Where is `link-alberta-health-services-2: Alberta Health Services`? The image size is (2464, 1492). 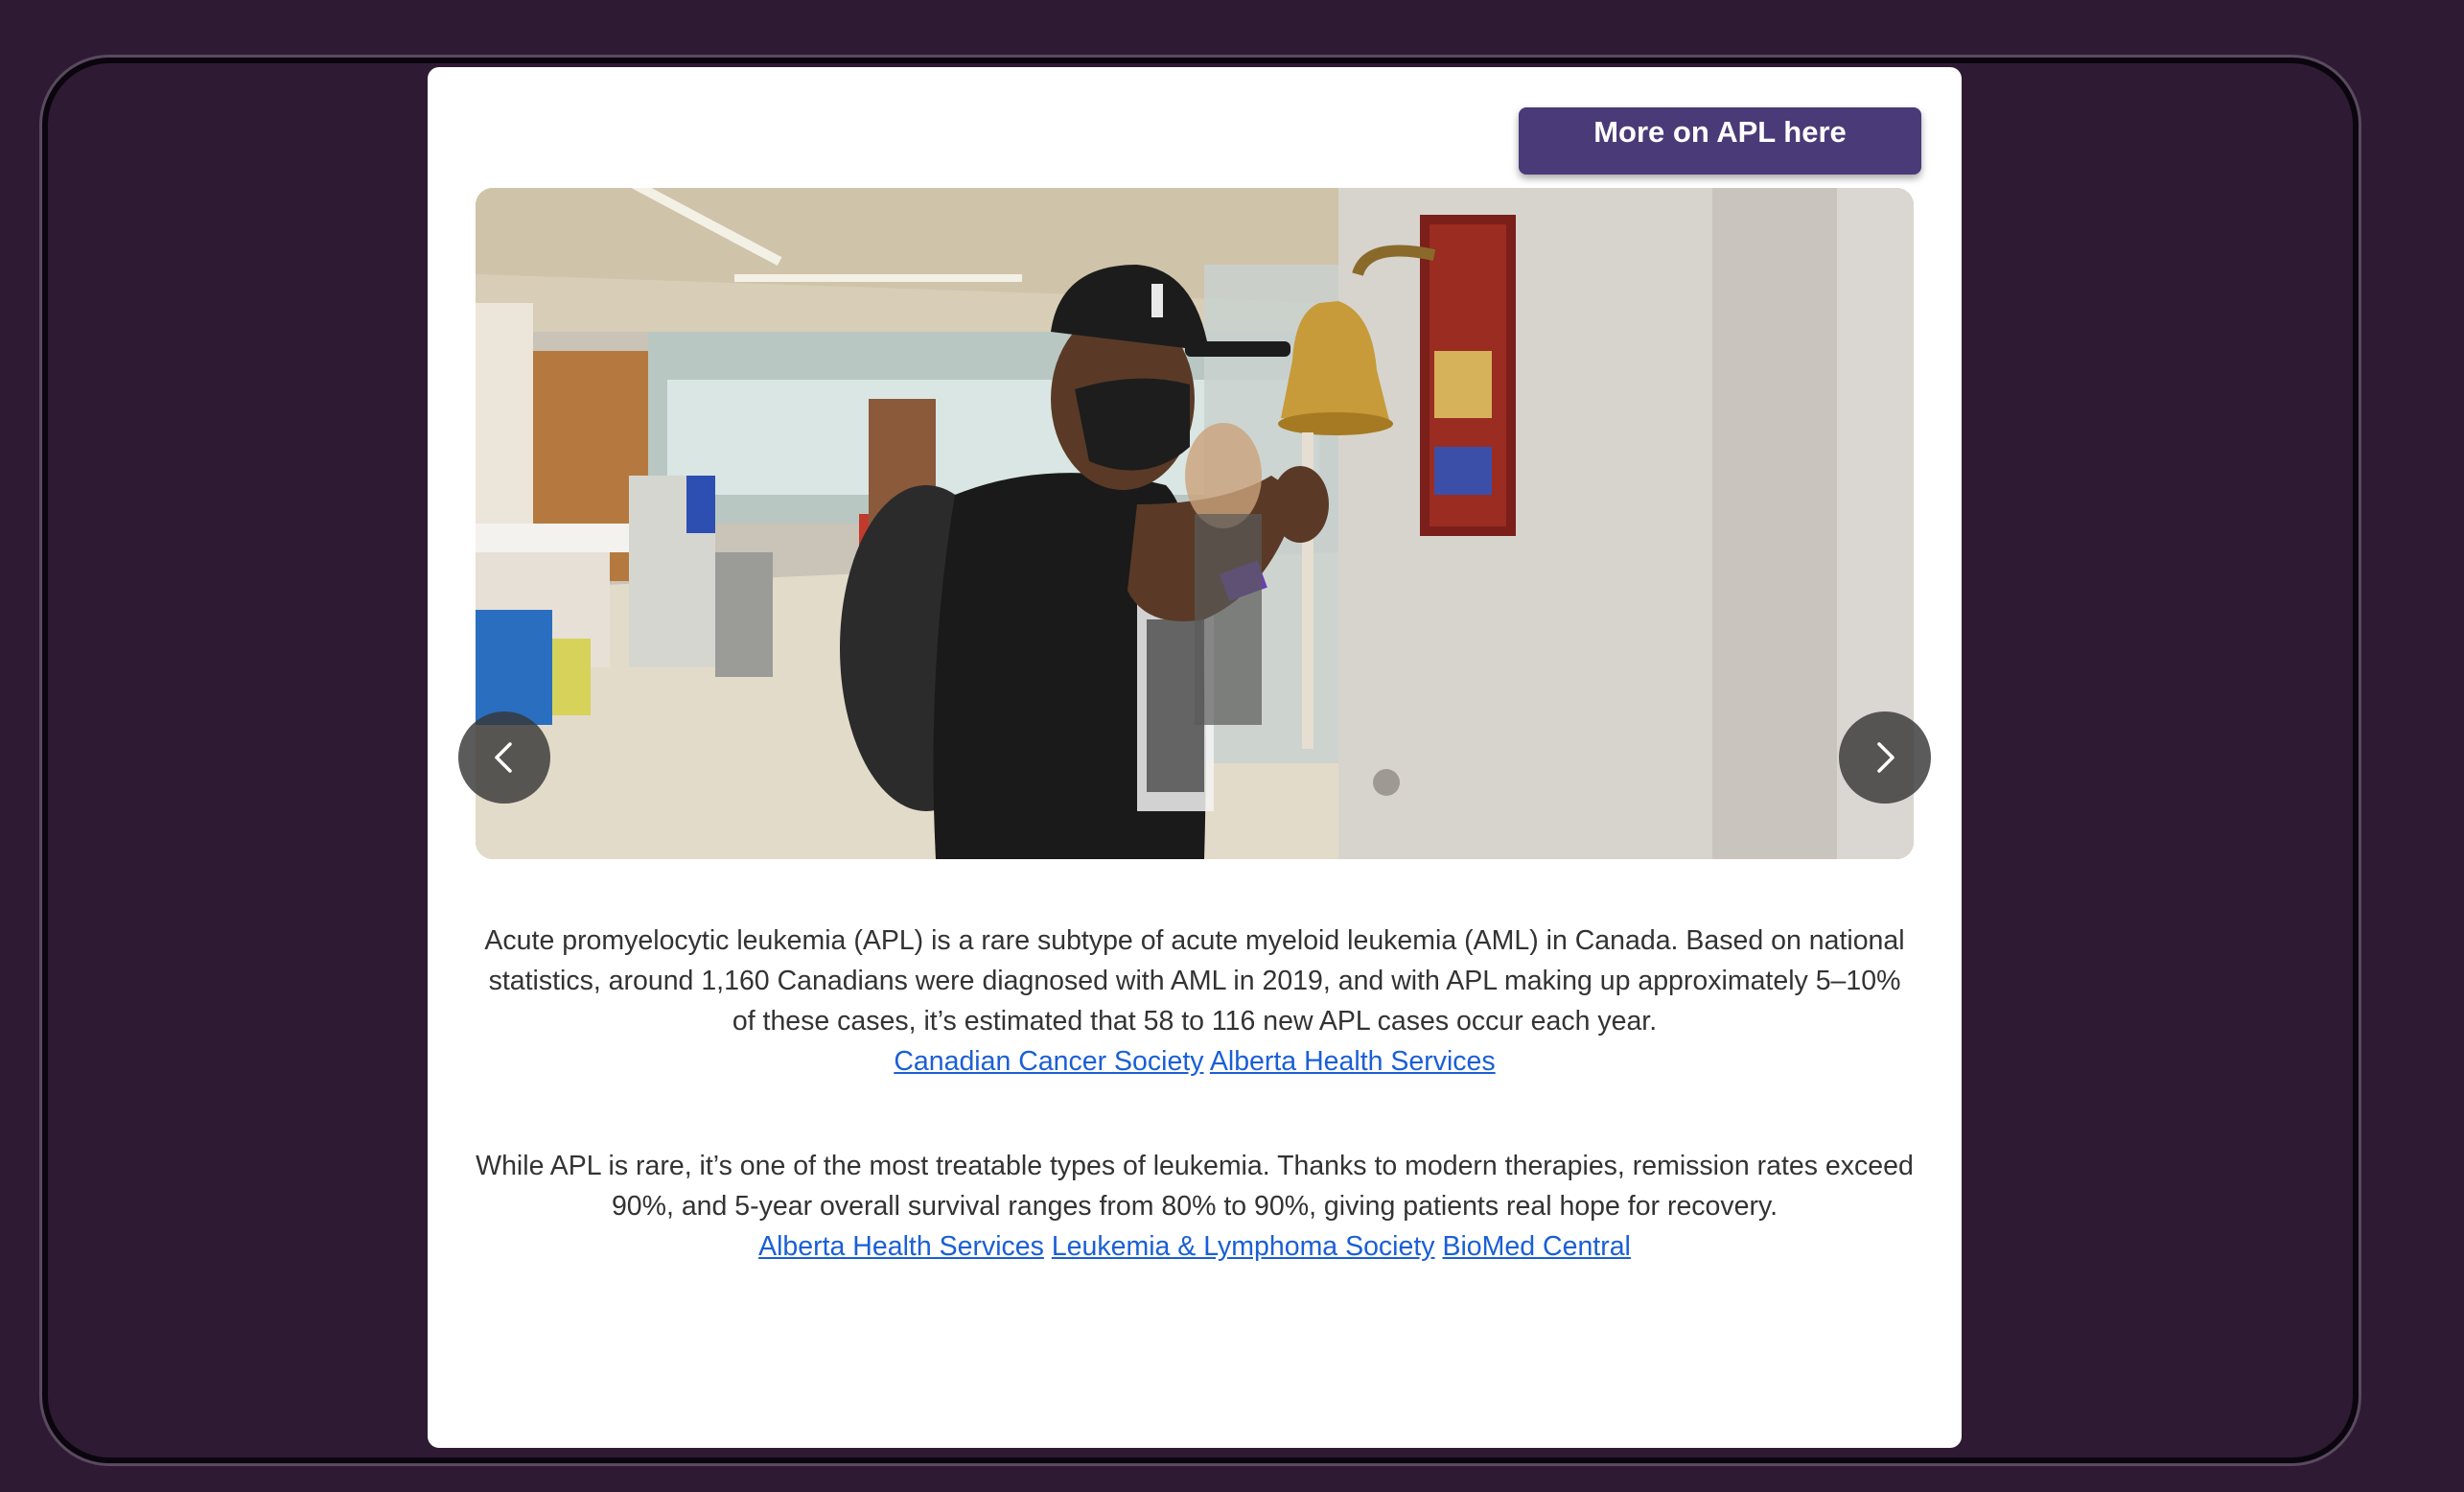
link-alberta-health-services-2: Alberta Health Services is located at coordinates (901, 1246).